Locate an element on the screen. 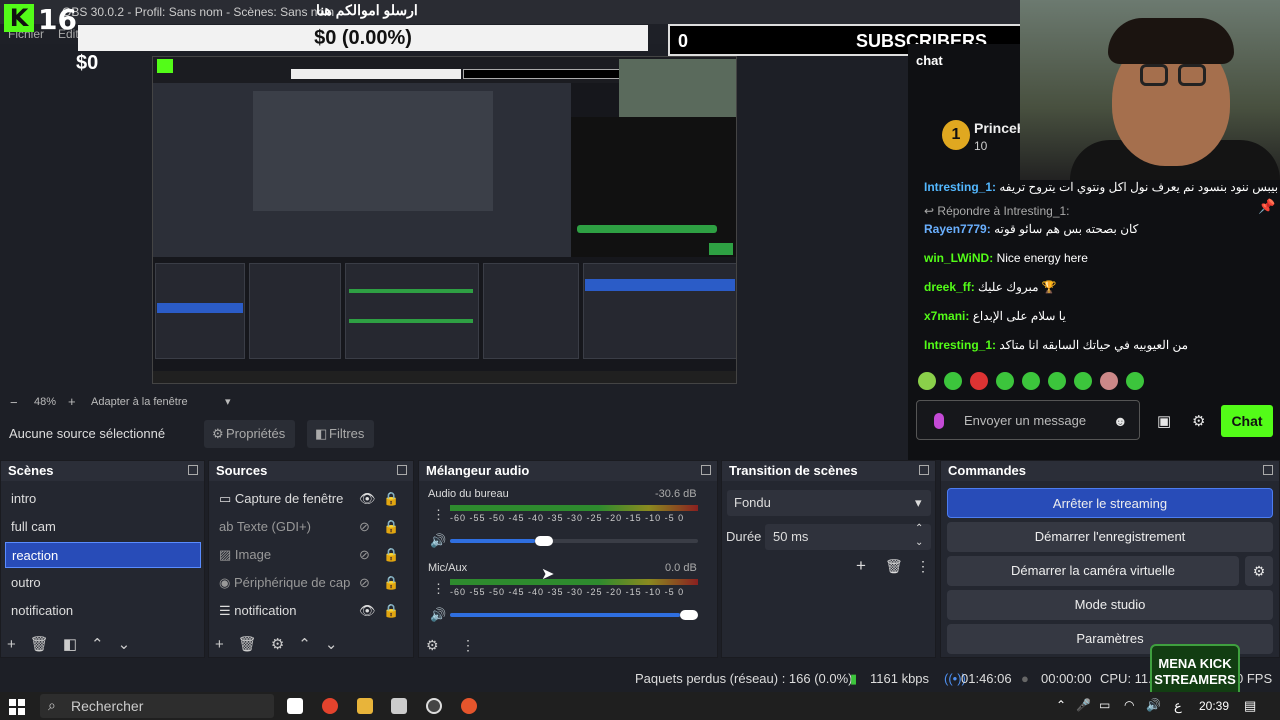 The height and width of the screenshot is (720, 1280). zoom-fit-select: Adapter à la fenêtre is located at coordinates (139, 402).